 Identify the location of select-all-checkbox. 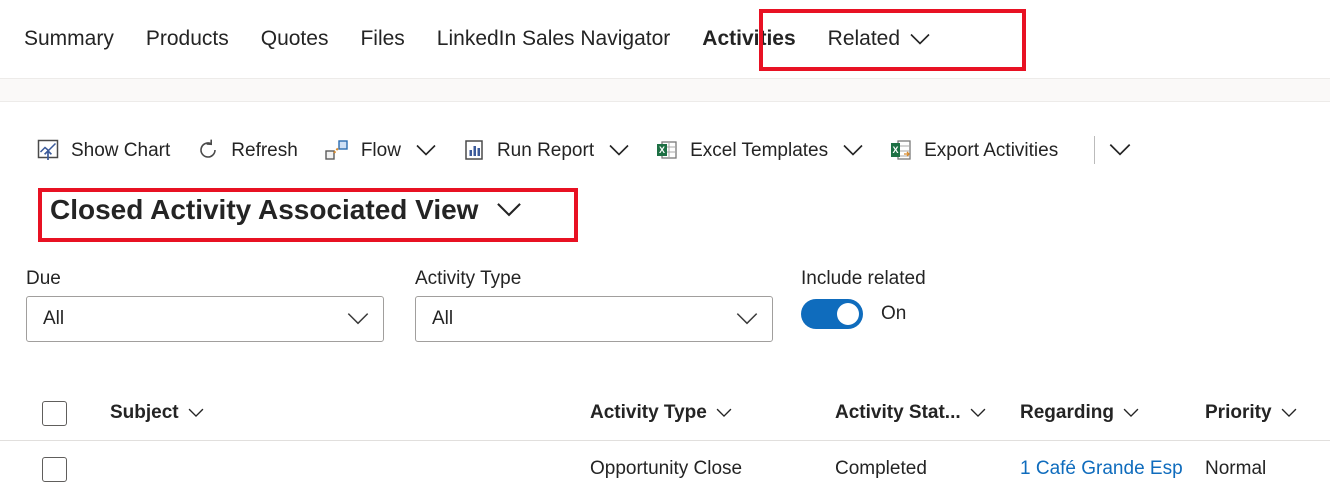
(54, 413).